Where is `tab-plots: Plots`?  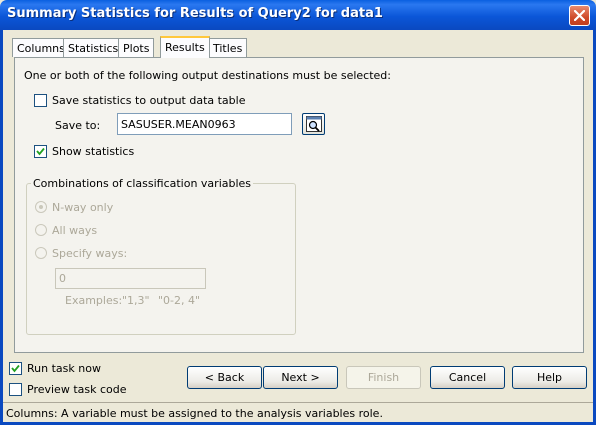
tab-plots: Plots is located at coordinates (136, 47).